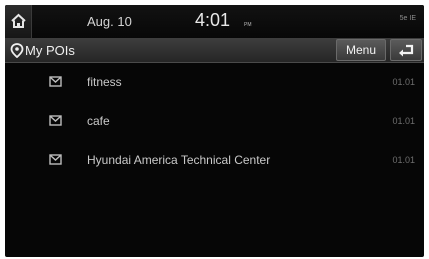  I want to click on home-icon, so click(18, 20).